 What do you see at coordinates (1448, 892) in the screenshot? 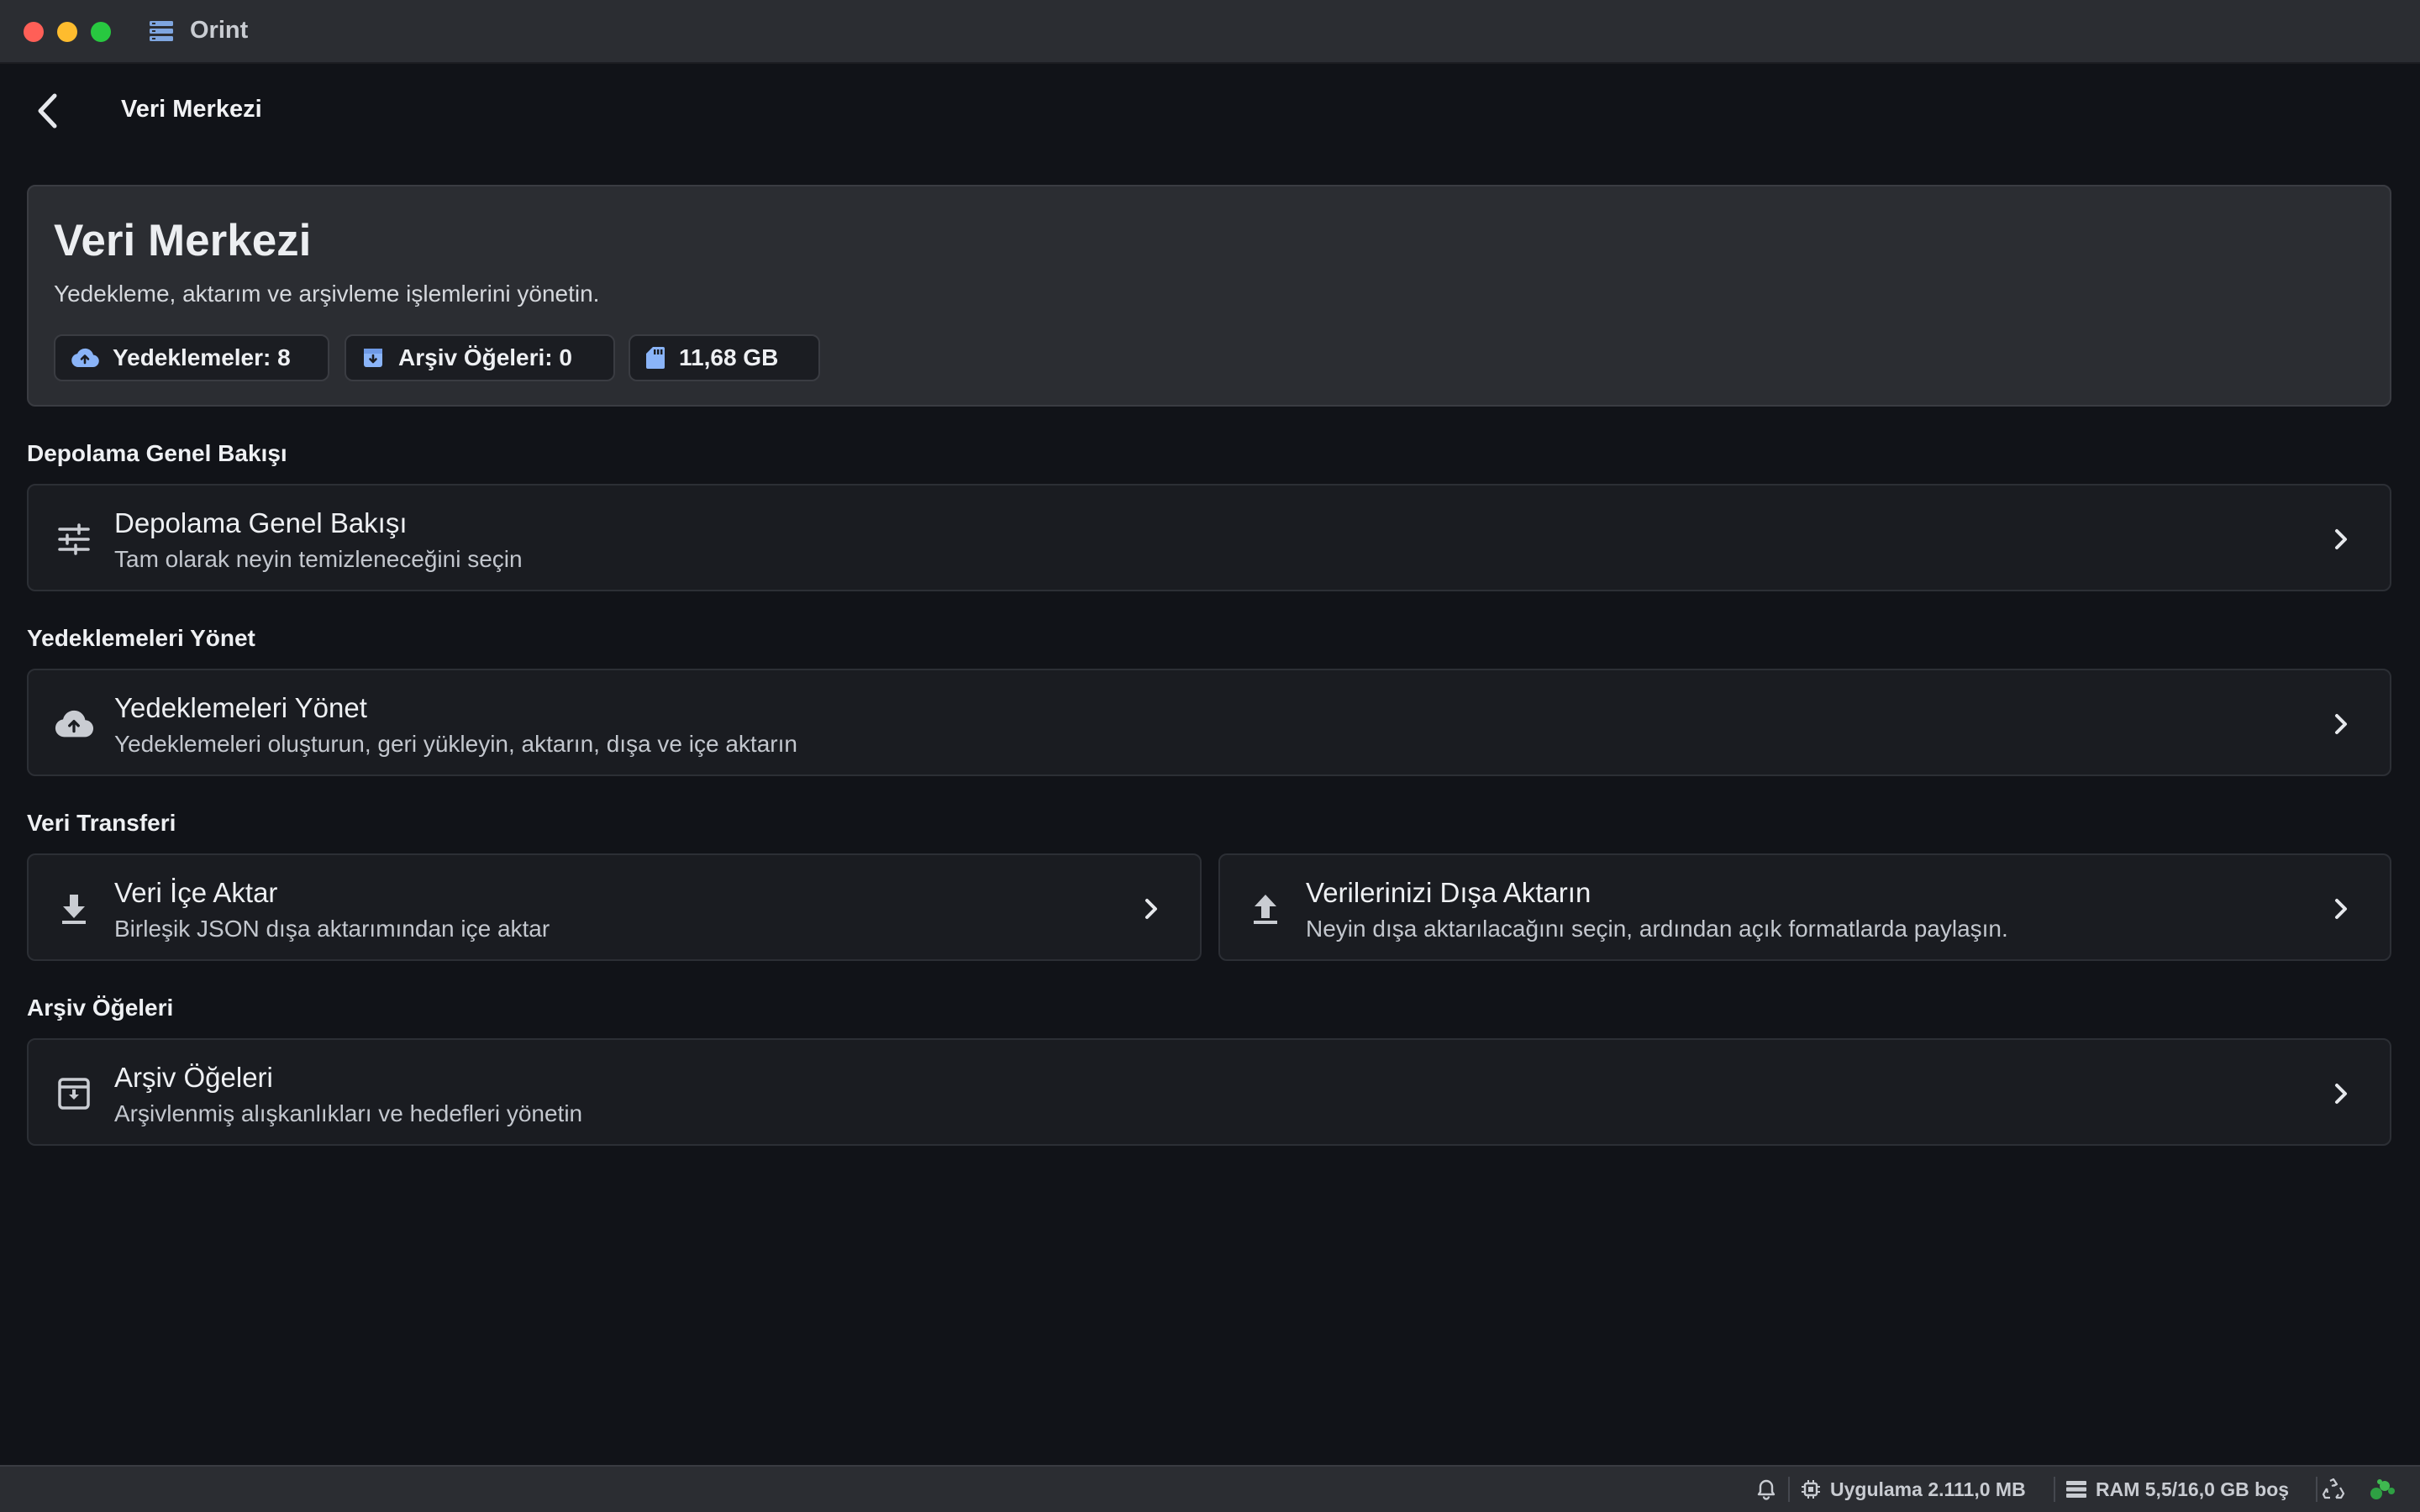
I see `export-data-title: Verilerinizi Dışa Aktarın` at bounding box center [1448, 892].